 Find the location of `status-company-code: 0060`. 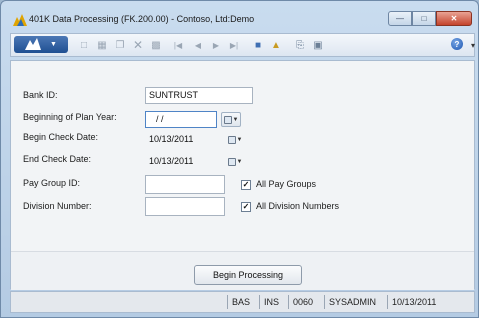

status-company-code: 0060 is located at coordinates (300, 302).